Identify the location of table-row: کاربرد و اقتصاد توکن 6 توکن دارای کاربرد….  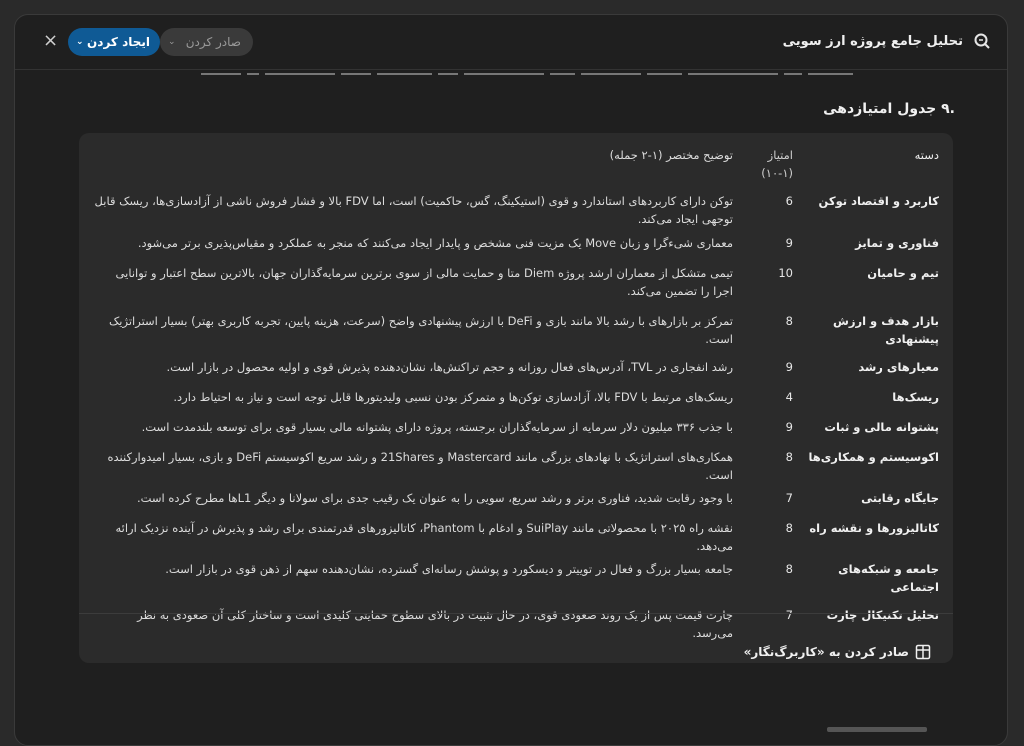
(516, 205).